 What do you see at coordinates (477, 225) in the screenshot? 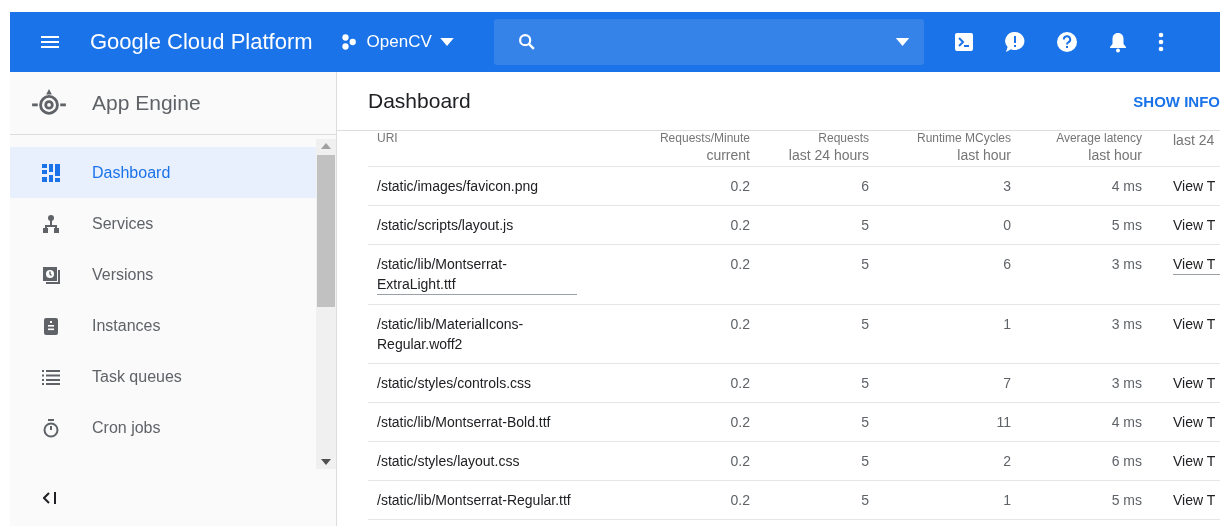
I see `table-link: /static/scripts/layout.js` at bounding box center [477, 225].